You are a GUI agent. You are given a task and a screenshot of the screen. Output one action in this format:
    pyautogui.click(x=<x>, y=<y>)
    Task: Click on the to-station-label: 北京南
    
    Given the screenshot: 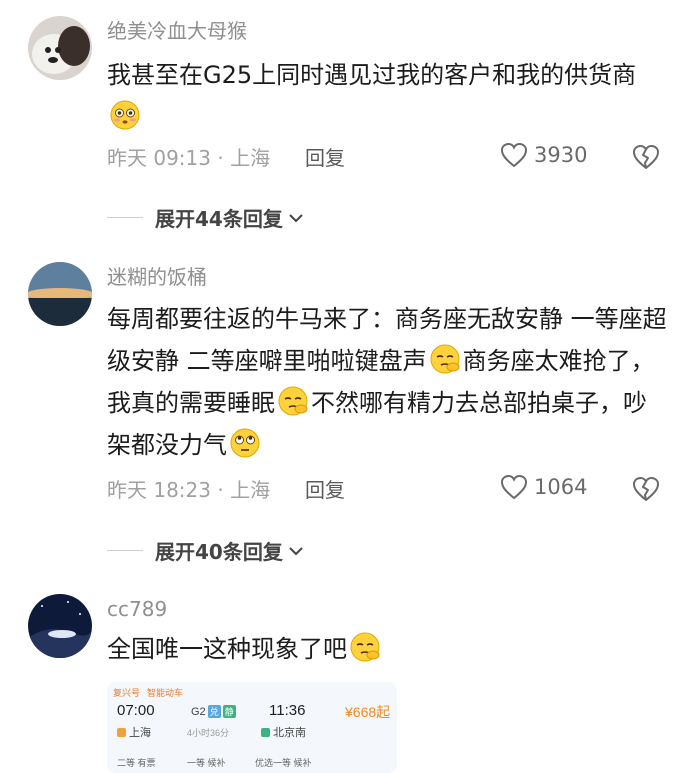 What is the action you would take?
    pyautogui.click(x=289, y=733)
    